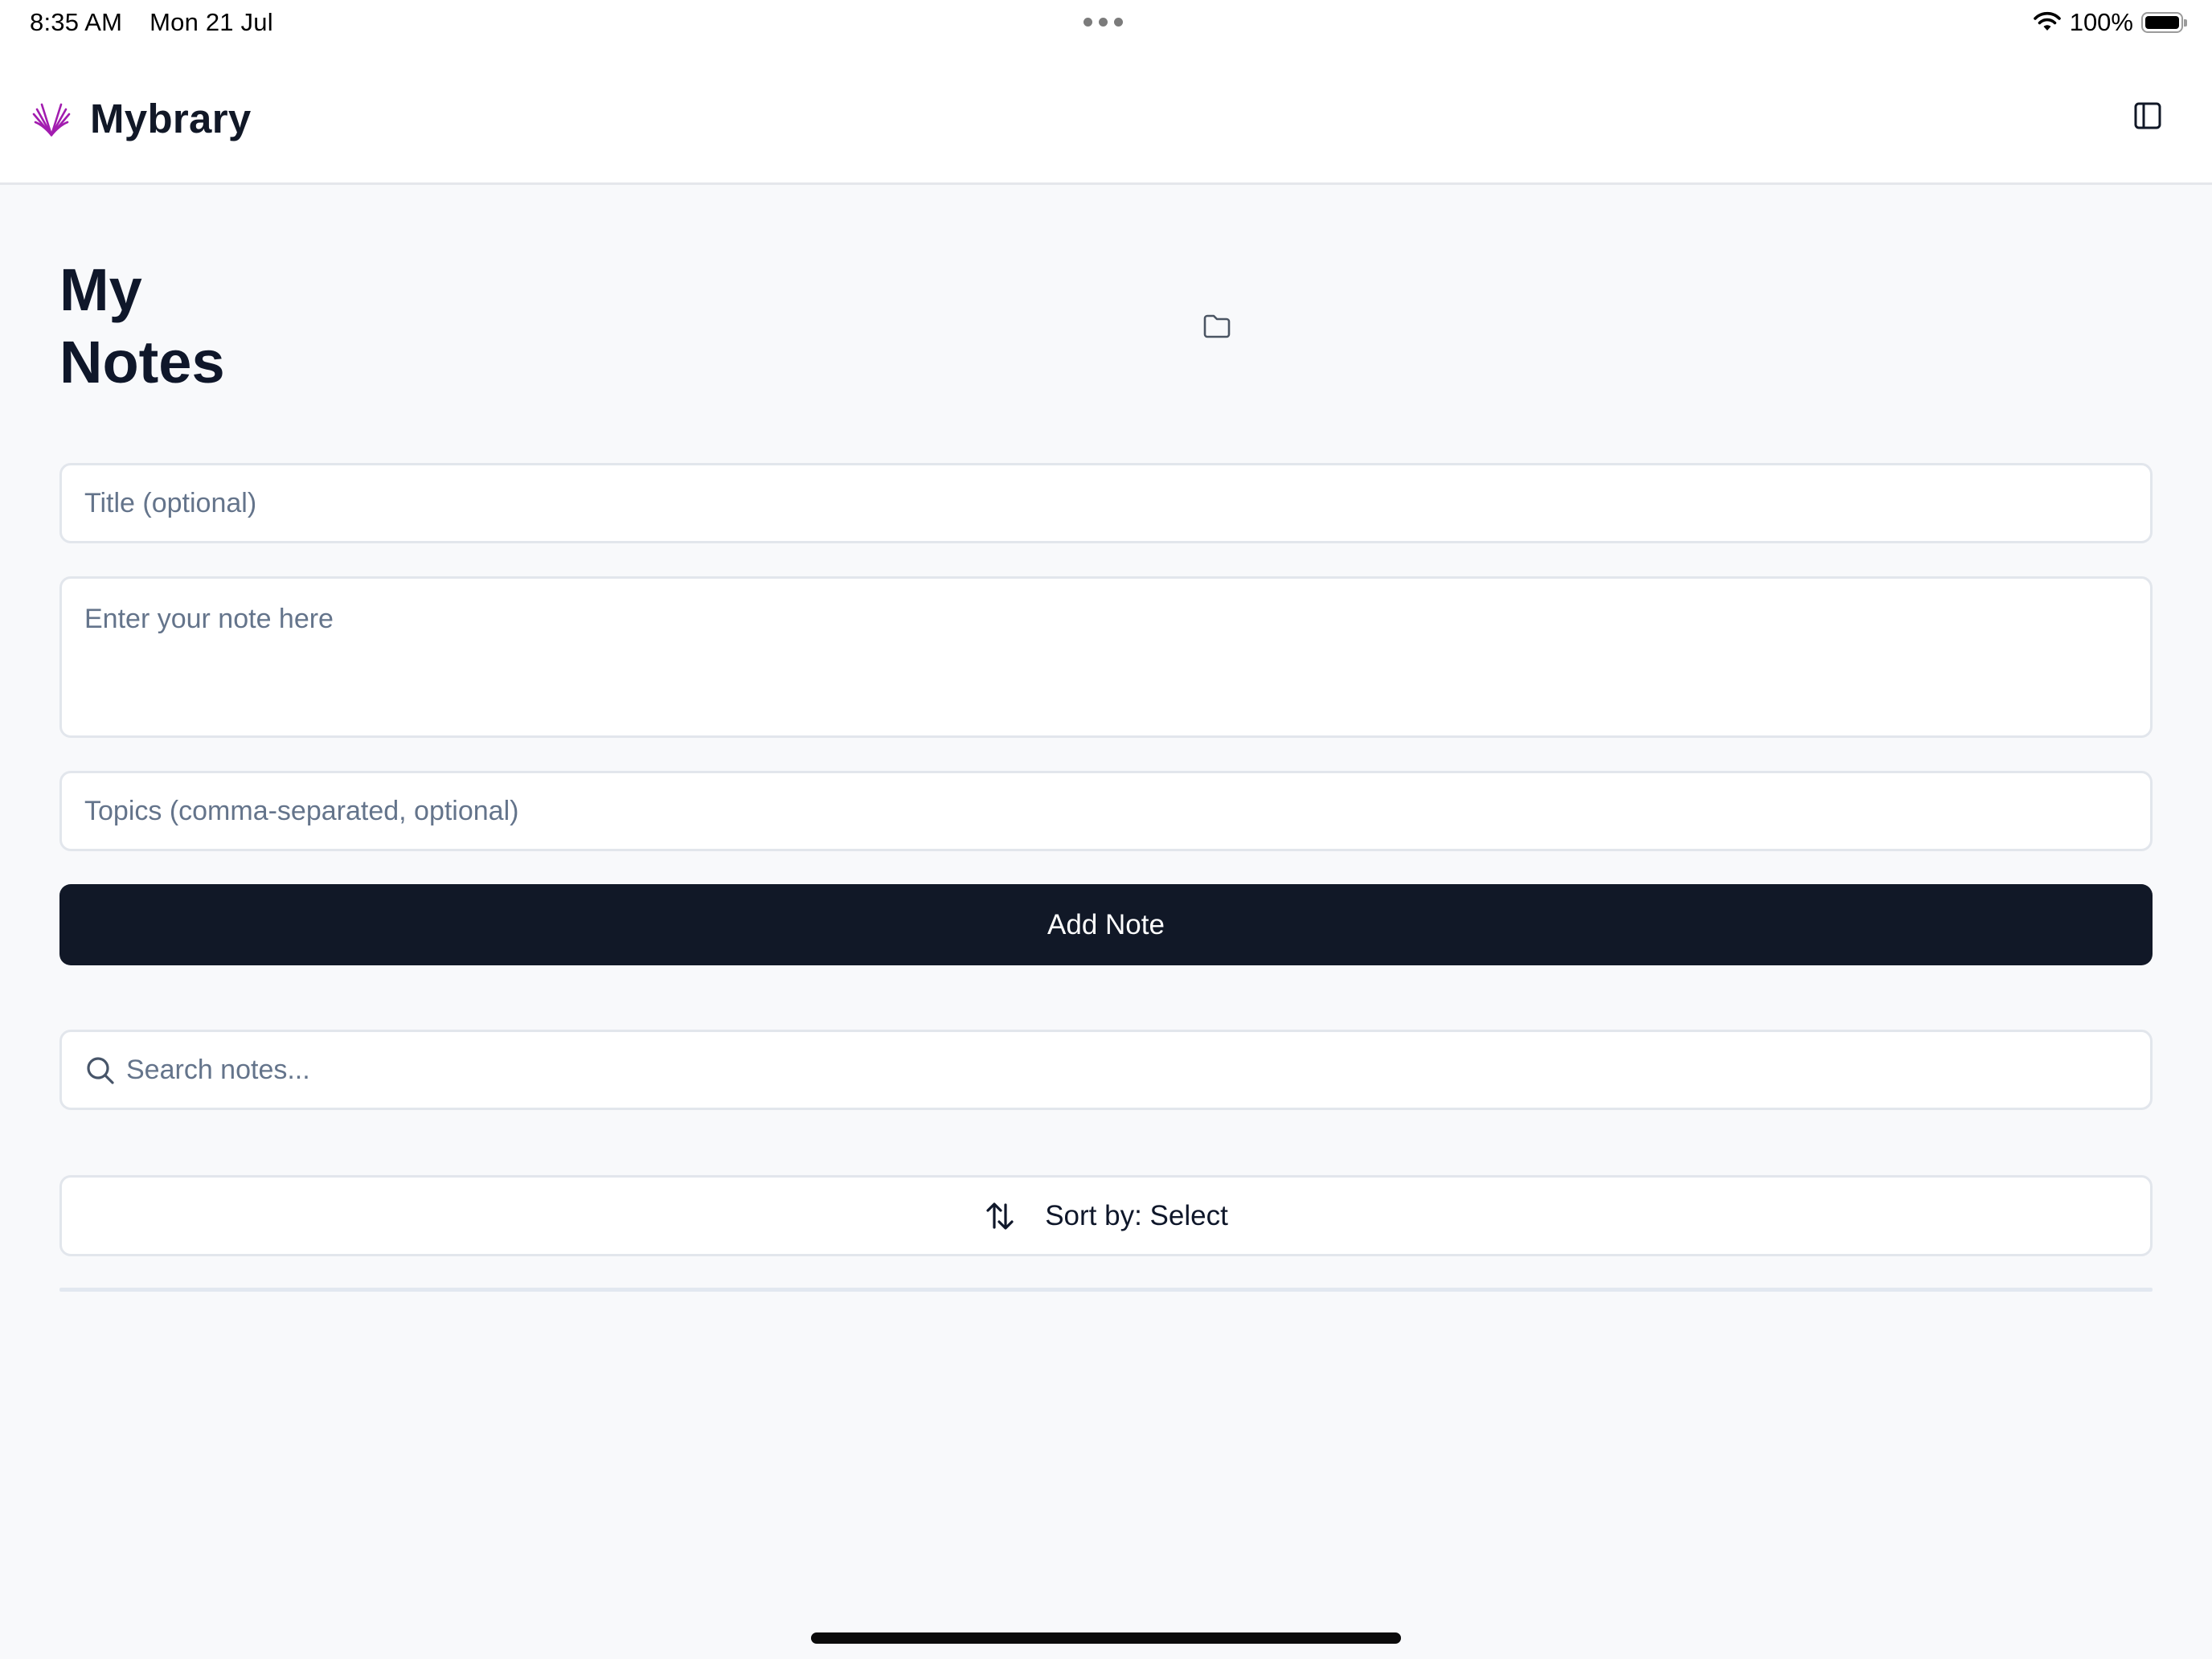  Describe the element at coordinates (1103, 22) in the screenshot. I see `multitasking-dots-icon` at that location.